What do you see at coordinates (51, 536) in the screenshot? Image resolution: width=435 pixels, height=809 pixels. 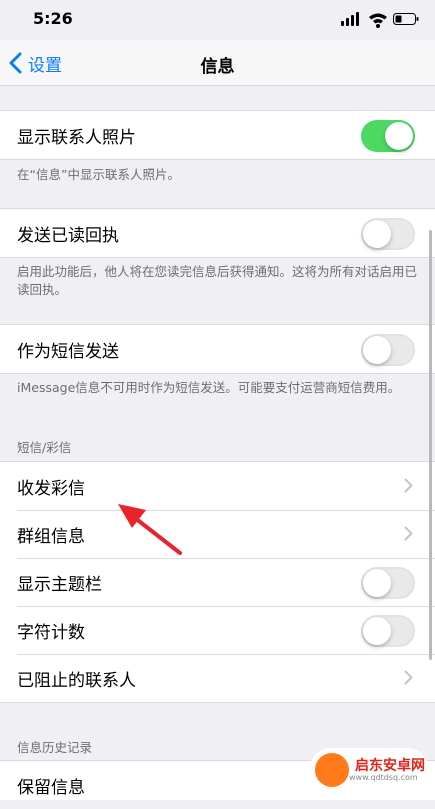 I see `group-messaging-label: 群组信息` at bounding box center [51, 536].